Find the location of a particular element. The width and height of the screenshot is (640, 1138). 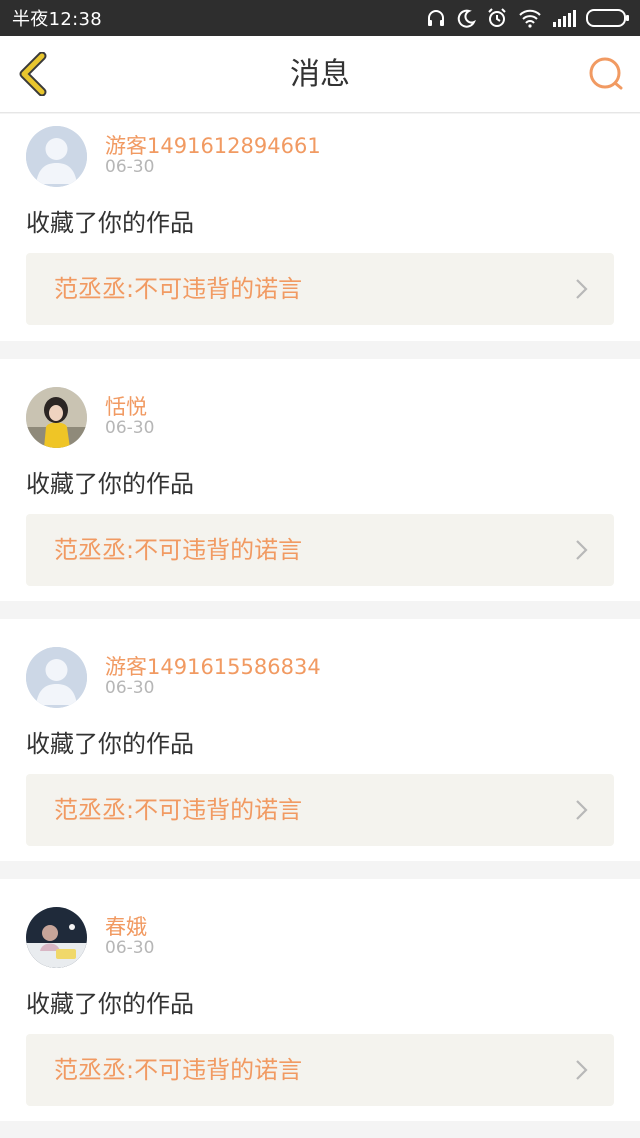

headphones-icon is located at coordinates (436, 18).